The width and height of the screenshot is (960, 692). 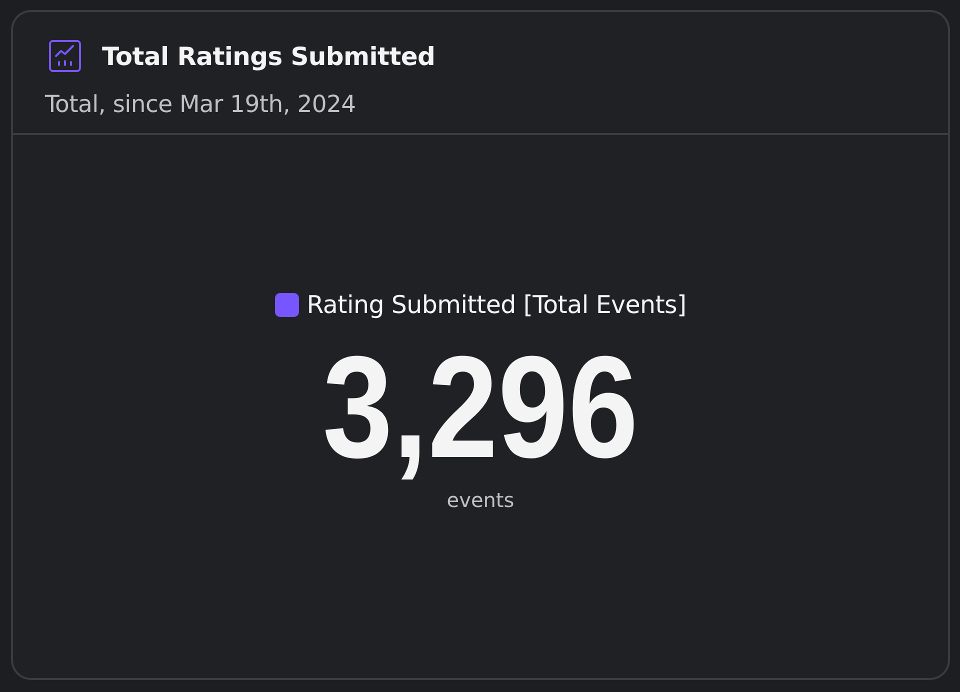 I want to click on metric-unit: events, so click(x=480, y=500).